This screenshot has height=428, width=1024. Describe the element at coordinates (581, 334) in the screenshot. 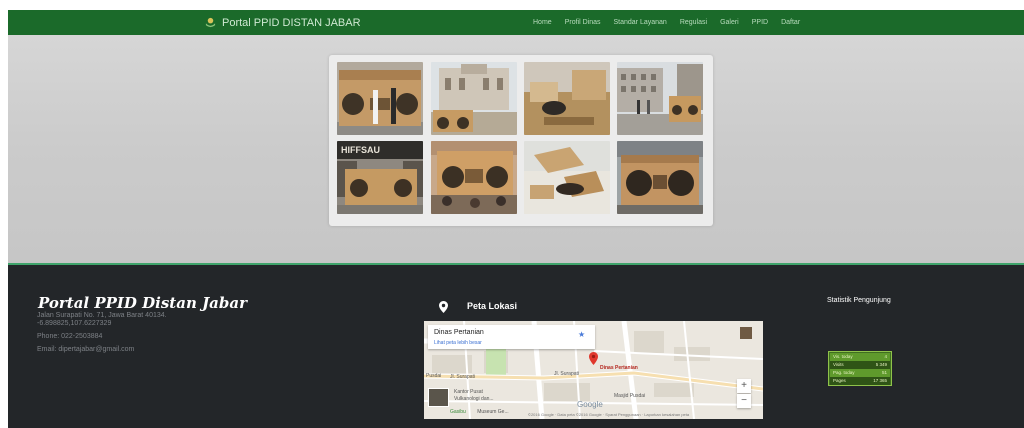

I see `star-icon: ★` at that location.